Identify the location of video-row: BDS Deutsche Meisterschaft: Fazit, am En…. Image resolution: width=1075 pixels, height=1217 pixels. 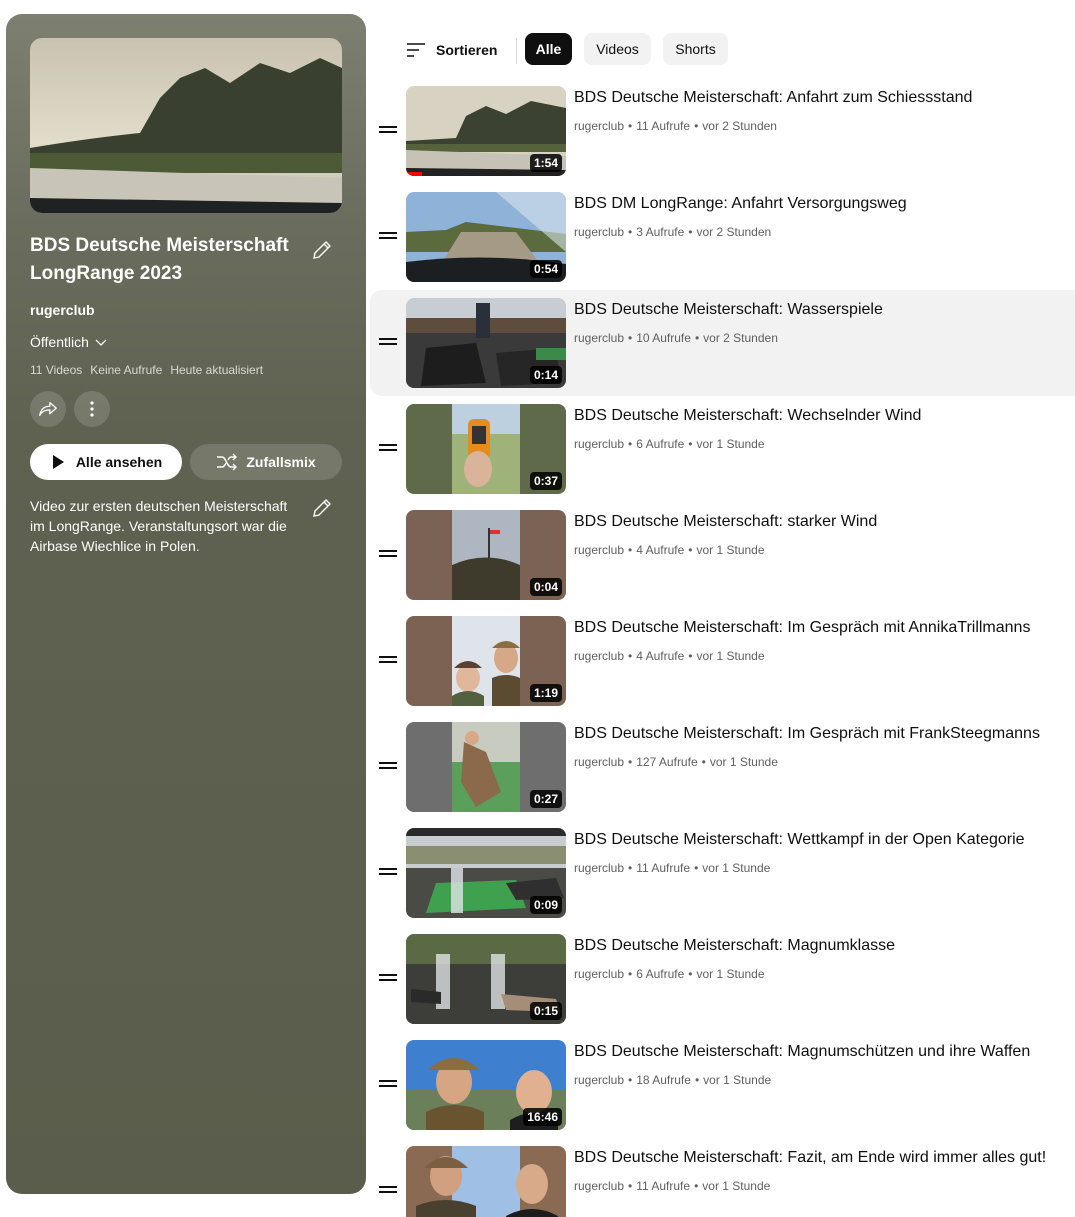
(722, 1177).